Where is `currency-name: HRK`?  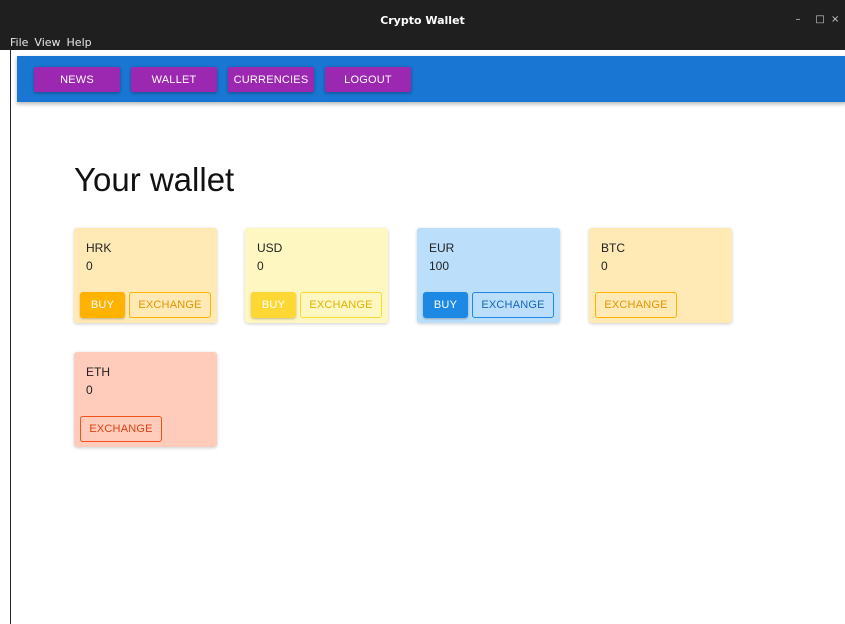
currency-name: HRK is located at coordinates (99, 248).